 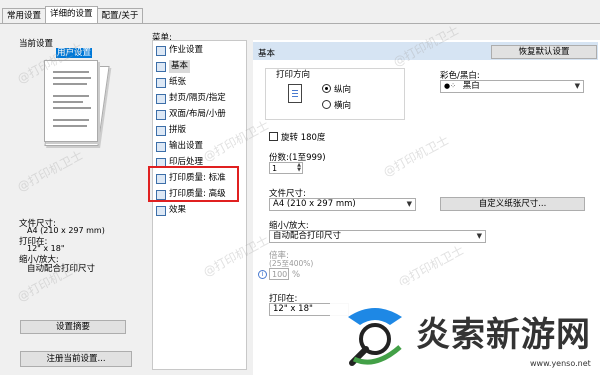 What do you see at coordinates (161, 83) in the screenshot?
I see `paper-icon` at bounding box center [161, 83].